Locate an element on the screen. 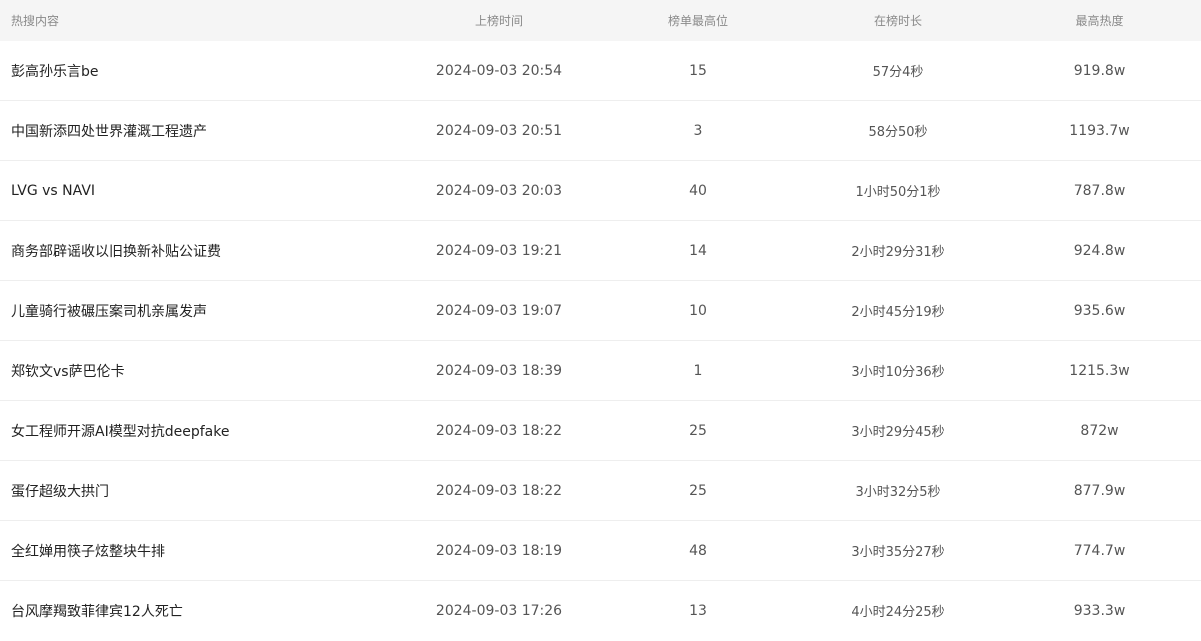  cell-topic: 儿童骑行被碾压案司机亲属发声 is located at coordinates (200, 310).